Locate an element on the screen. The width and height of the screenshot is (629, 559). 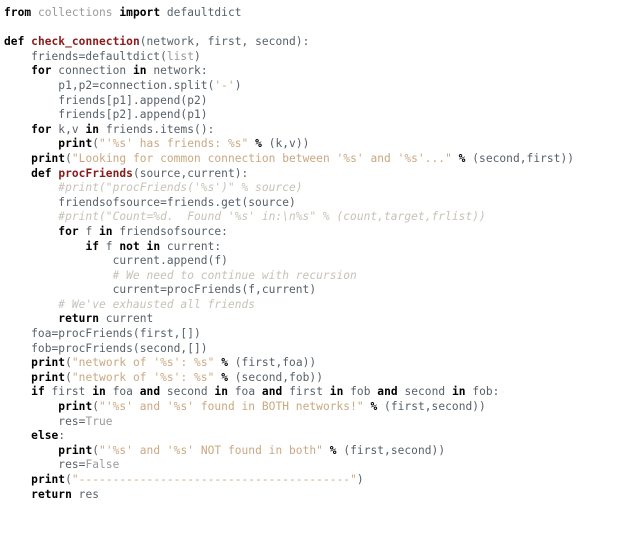
code-token-pl: foa=procFriends(first,[]) is located at coordinates (102, 334).